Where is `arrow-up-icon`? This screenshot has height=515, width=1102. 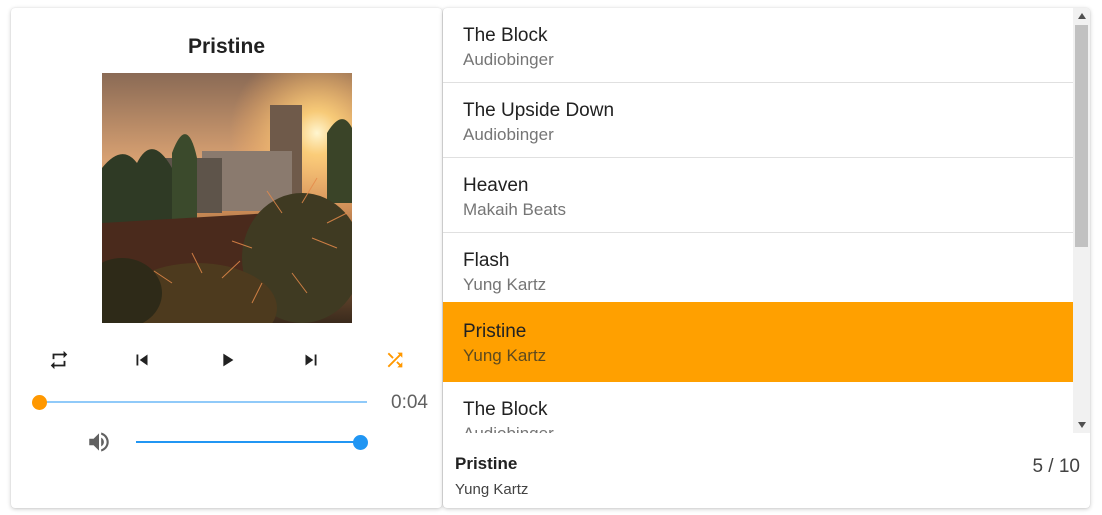
arrow-up-icon is located at coordinates (1081, 16).